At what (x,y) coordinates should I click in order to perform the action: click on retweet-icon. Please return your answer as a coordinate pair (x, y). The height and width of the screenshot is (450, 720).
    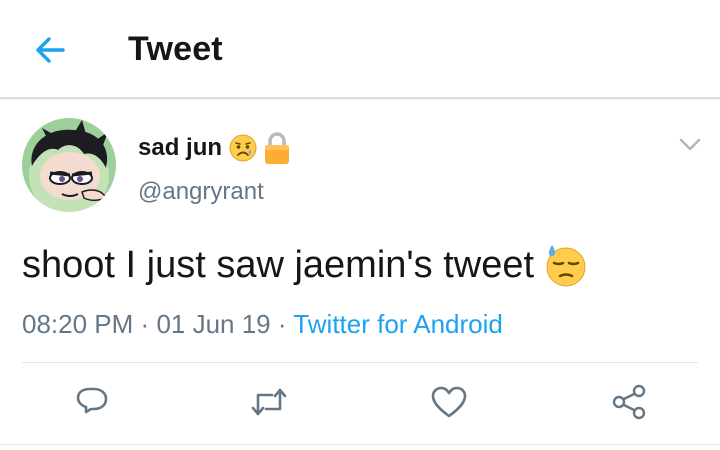
    Looking at the image, I should click on (269, 402).